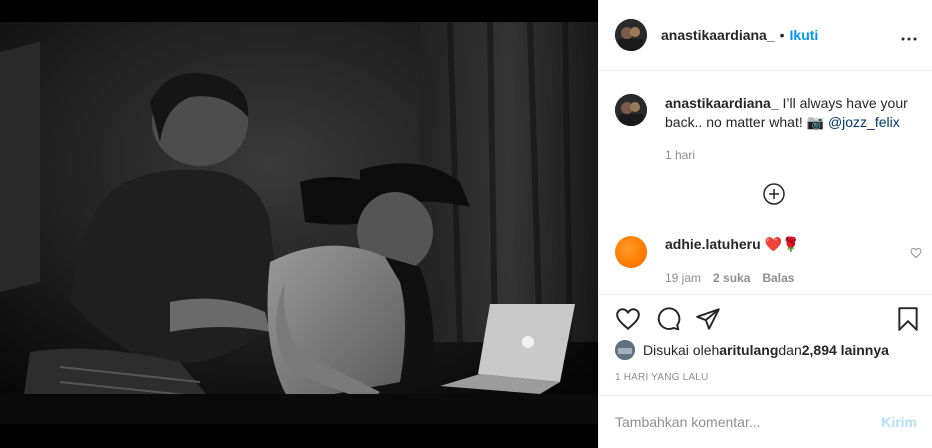  I want to click on author-username: anastikaardiana_, so click(718, 35).